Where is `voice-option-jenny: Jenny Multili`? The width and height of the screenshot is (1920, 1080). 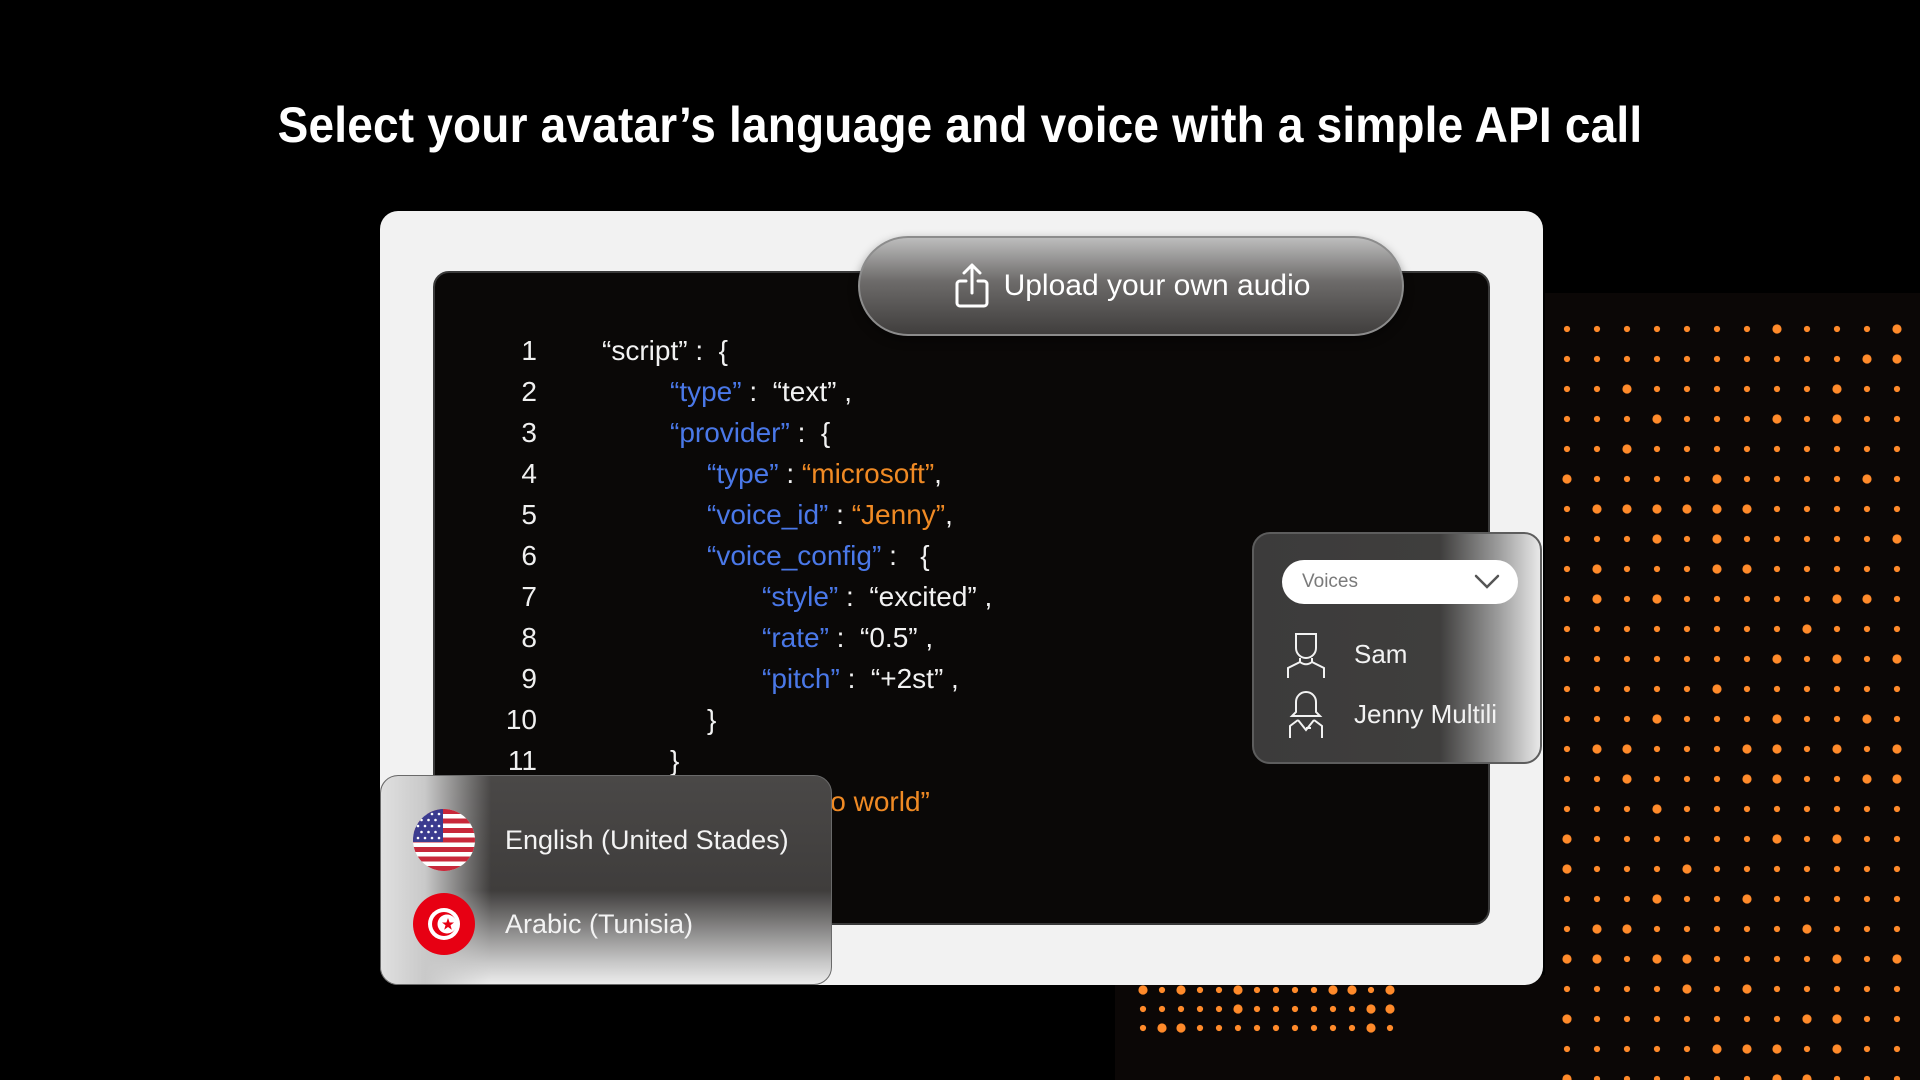
voice-option-jenny: Jenny Multili is located at coordinates (1390, 714).